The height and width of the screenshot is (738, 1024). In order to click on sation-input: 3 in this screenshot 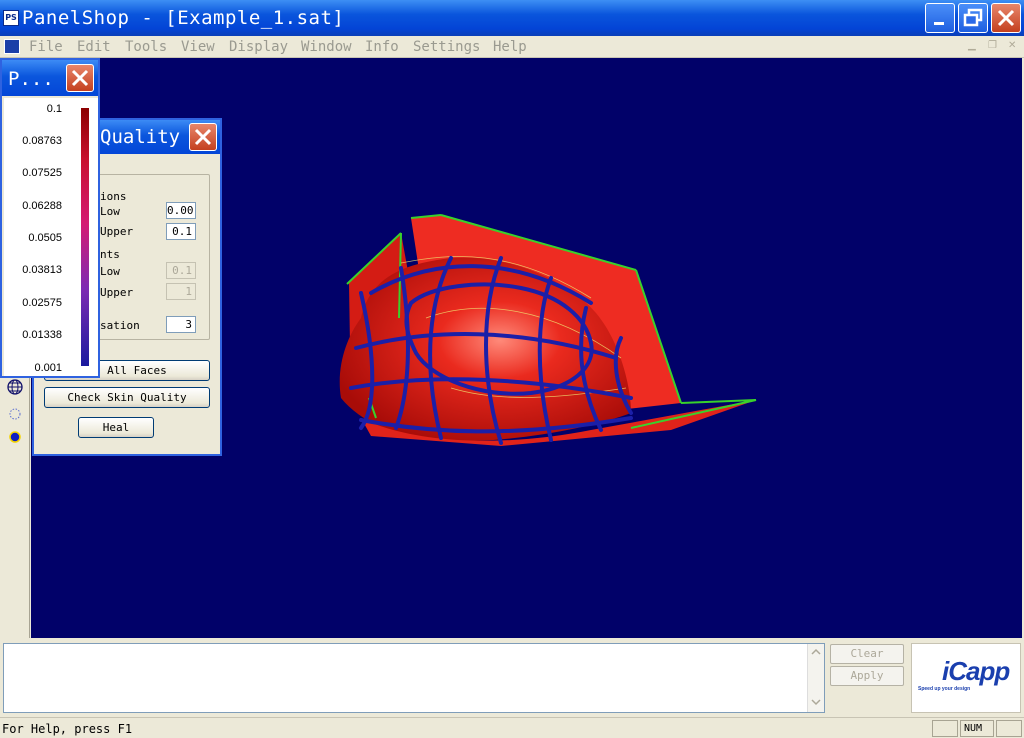, I will do `click(181, 324)`.